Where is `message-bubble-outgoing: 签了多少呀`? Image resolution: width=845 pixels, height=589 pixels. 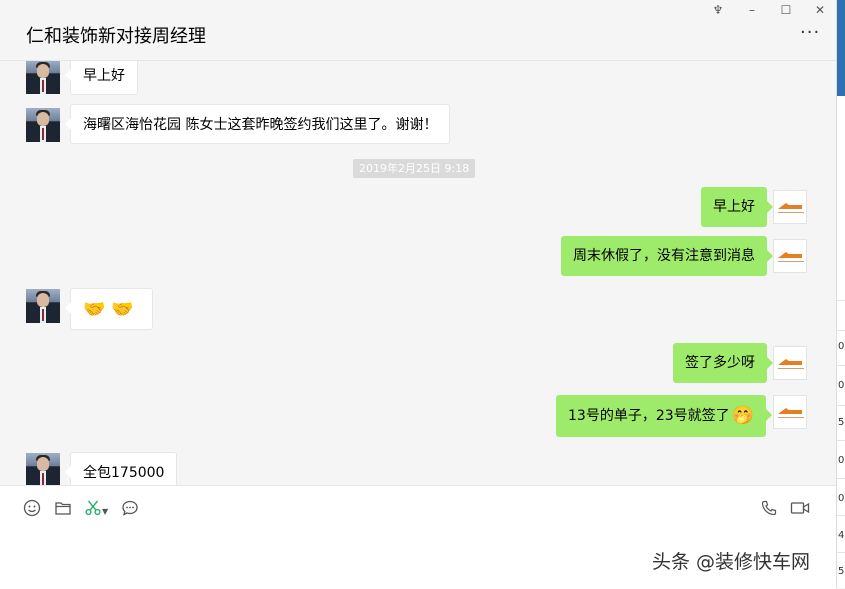 message-bubble-outgoing: 签了多少呀 is located at coordinates (723, 363).